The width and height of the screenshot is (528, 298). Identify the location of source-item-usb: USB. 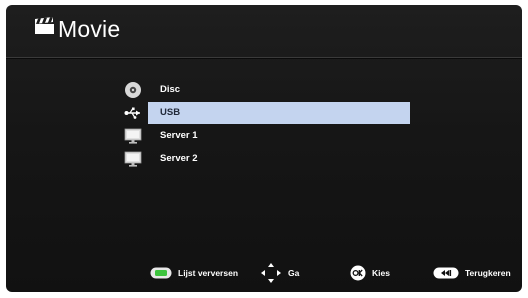
(274, 113).